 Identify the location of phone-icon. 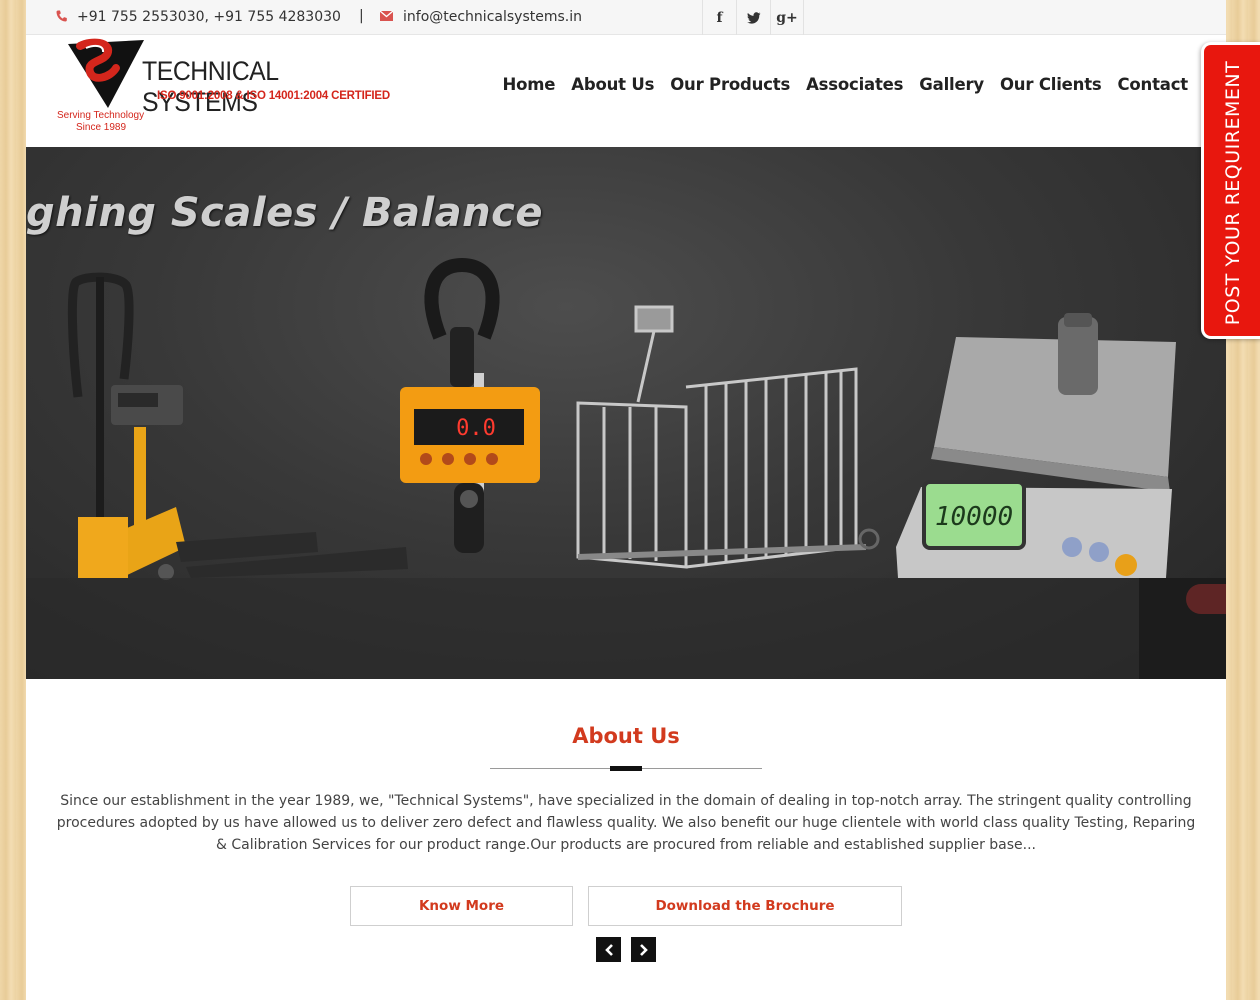
(61, 17).